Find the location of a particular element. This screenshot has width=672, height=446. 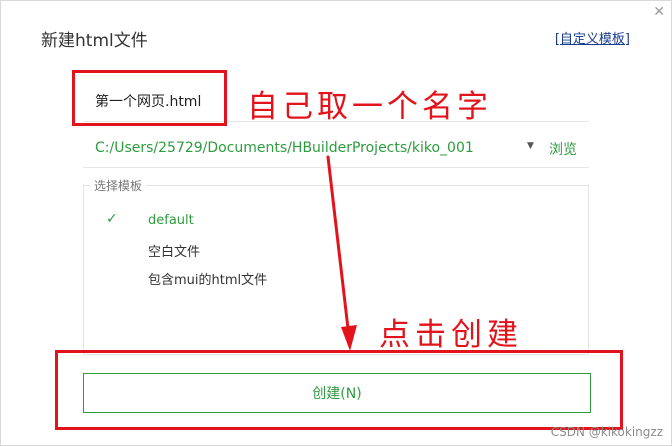

custom-template-link: [自定义模板] is located at coordinates (592, 37).